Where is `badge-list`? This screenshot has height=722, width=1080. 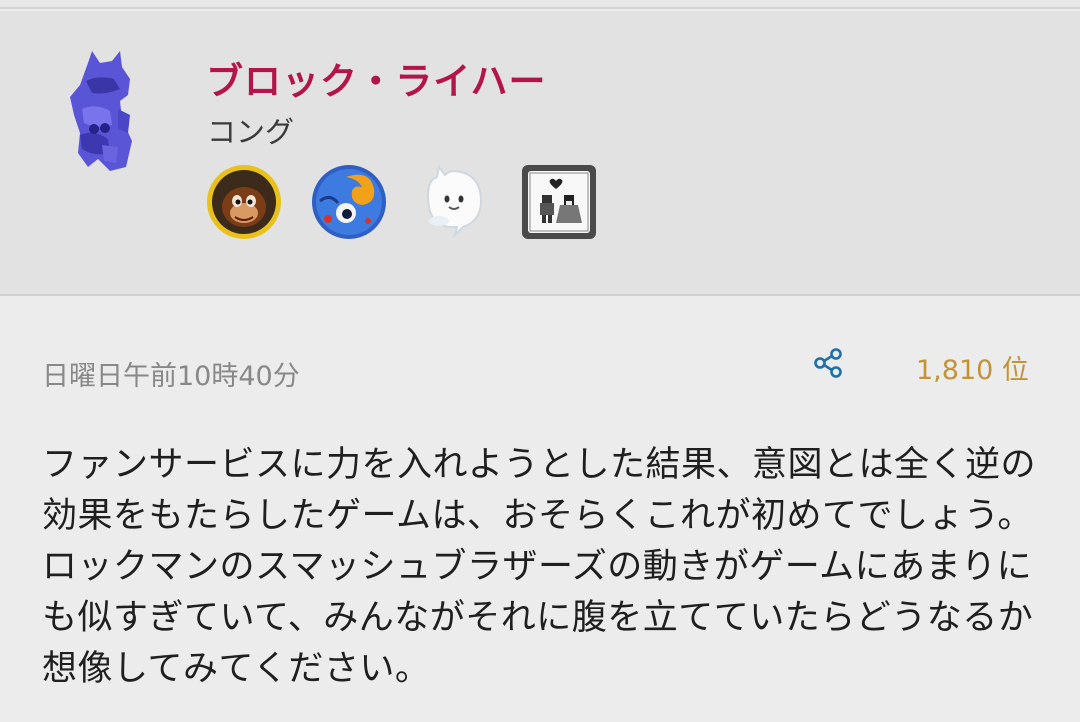 badge-list is located at coordinates (415, 202).